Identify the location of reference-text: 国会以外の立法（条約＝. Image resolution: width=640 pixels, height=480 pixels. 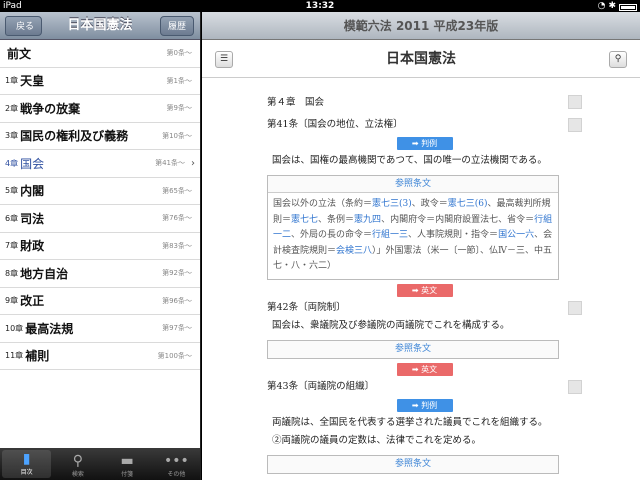
(323, 204).